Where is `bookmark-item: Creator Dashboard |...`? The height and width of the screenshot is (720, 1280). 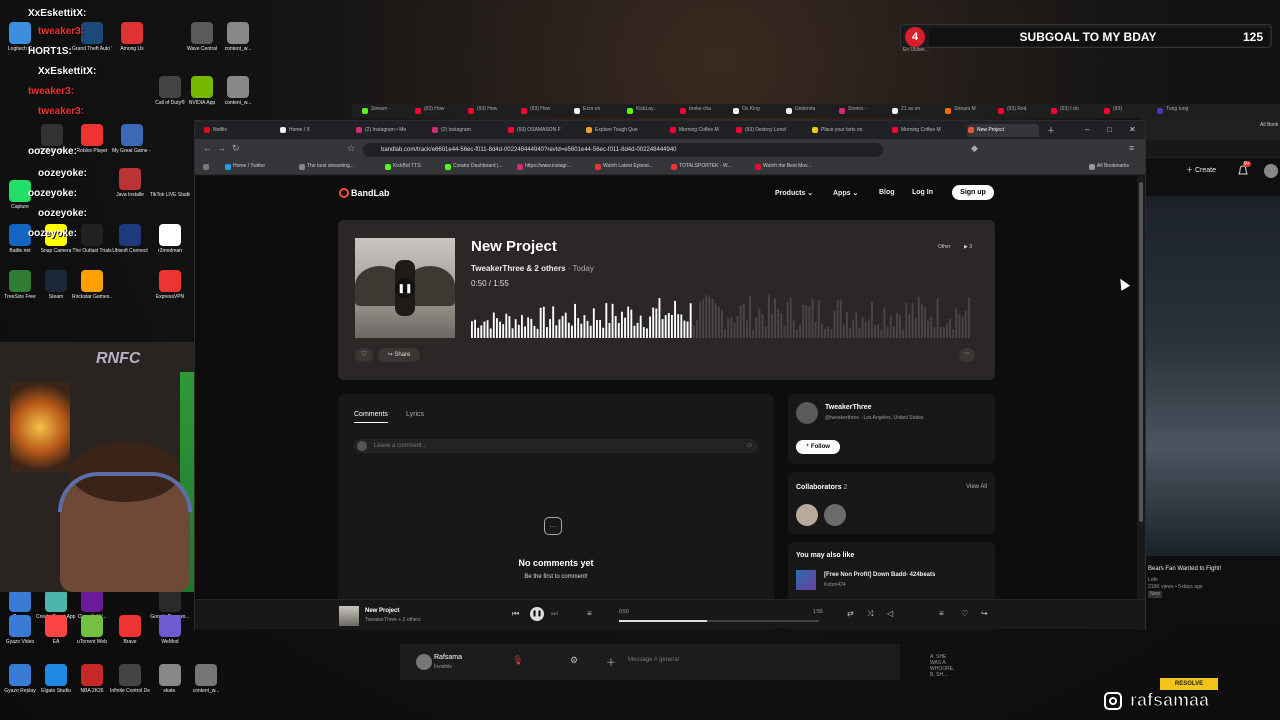 bookmark-item: Creator Dashboard |... is located at coordinates (473, 166).